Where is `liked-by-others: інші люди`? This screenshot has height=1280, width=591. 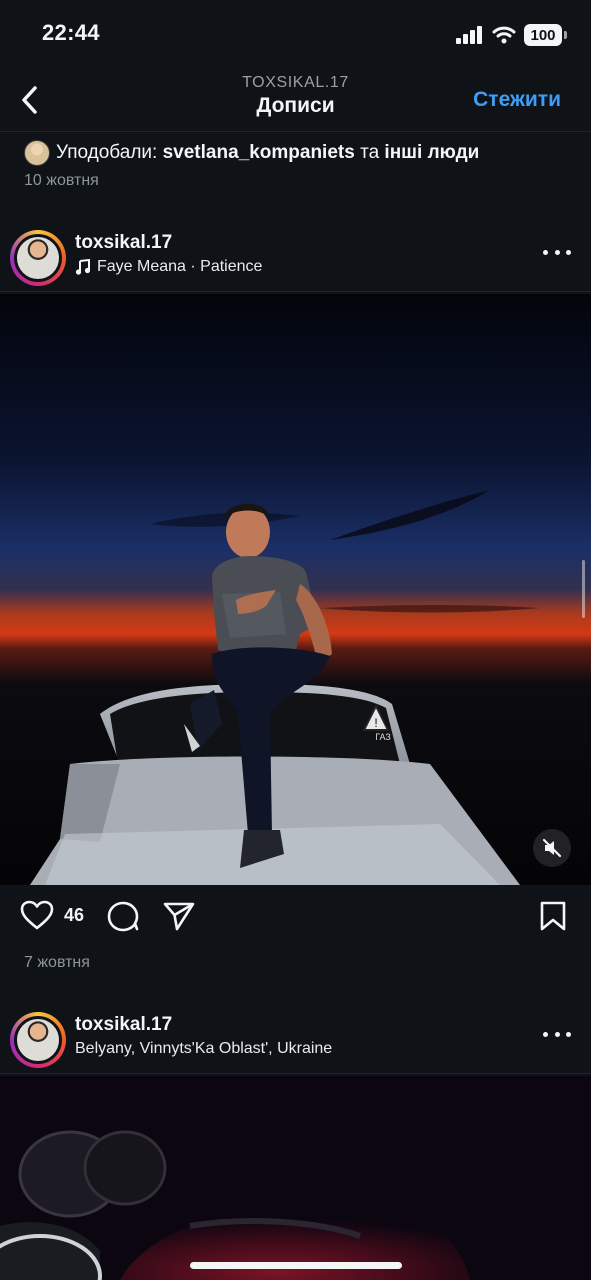 liked-by-others: інші люди is located at coordinates (431, 152).